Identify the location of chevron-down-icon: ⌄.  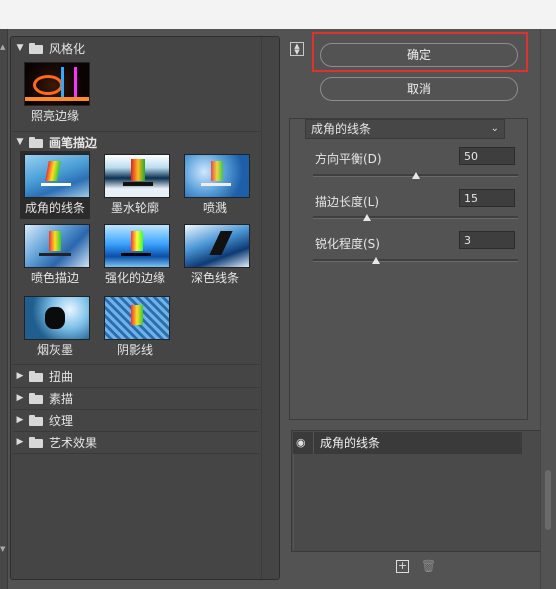
(494, 128).